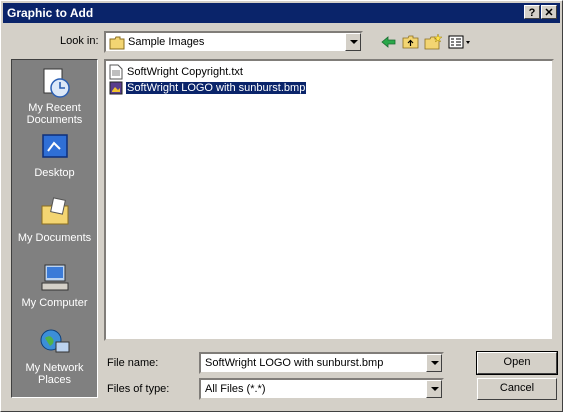 This screenshot has height=412, width=563. Describe the element at coordinates (233, 42) in the screenshot. I see `look-in-dropdown: Sample Images` at that location.